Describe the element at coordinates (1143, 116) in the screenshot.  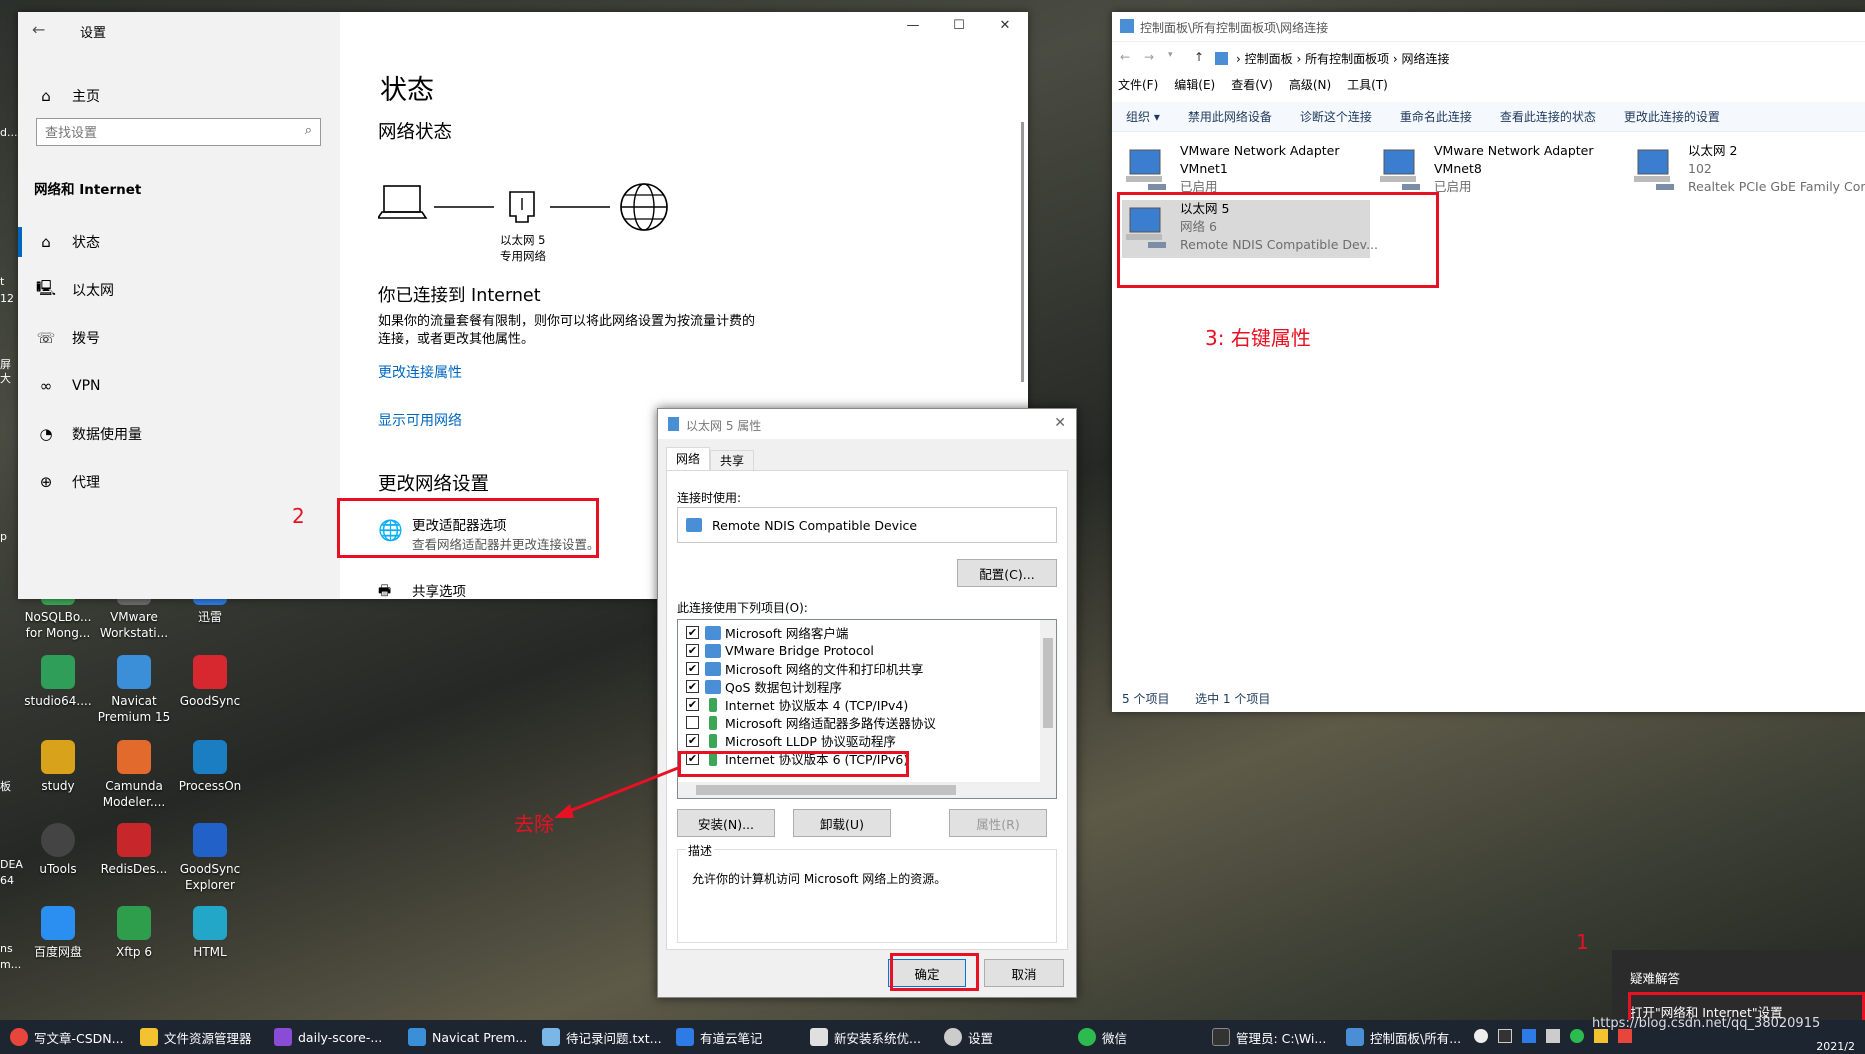
I see `organize-button: 组织 ▾` at that location.